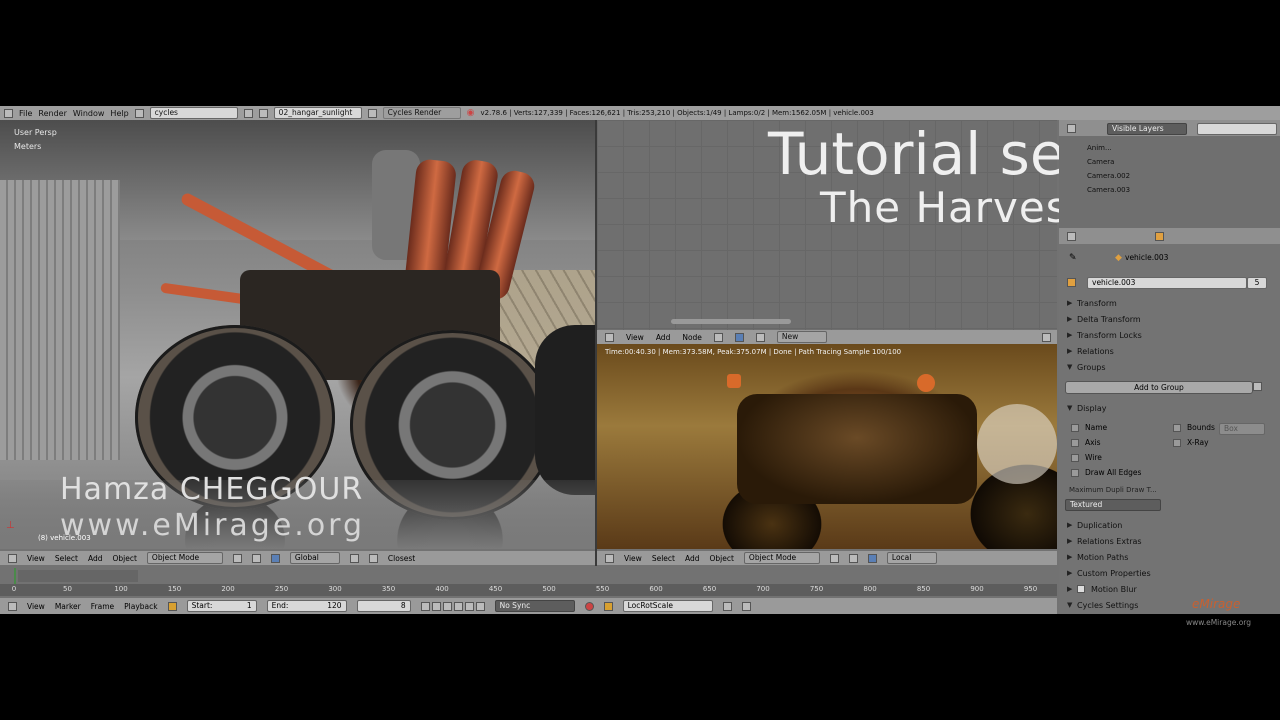 The height and width of the screenshot is (720, 1280). What do you see at coordinates (1167, 303) in the screenshot?
I see `panel-transform: ▶ Transform` at bounding box center [1167, 303].